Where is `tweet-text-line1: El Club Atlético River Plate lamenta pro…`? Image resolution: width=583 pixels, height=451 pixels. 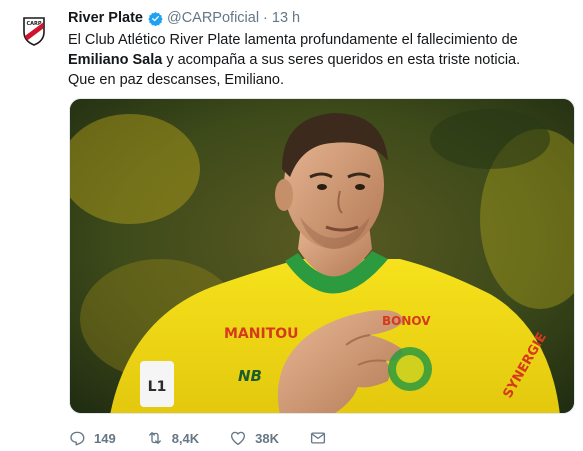
tweet-text-line1: El Club Atlético River Plate lamenta pro… is located at coordinates (320, 50).